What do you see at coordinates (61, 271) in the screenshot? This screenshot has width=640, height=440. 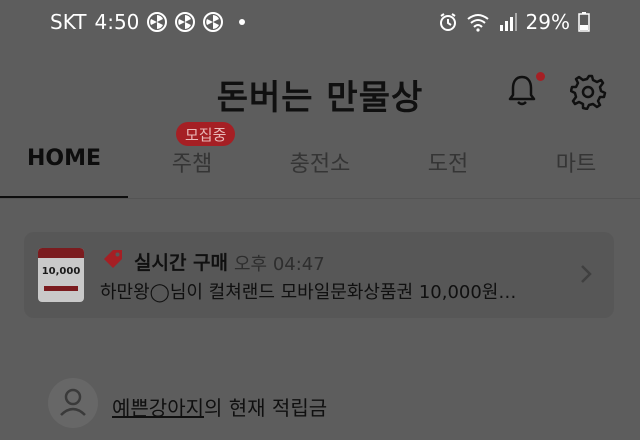 I see `voucher-amount: 10,000` at bounding box center [61, 271].